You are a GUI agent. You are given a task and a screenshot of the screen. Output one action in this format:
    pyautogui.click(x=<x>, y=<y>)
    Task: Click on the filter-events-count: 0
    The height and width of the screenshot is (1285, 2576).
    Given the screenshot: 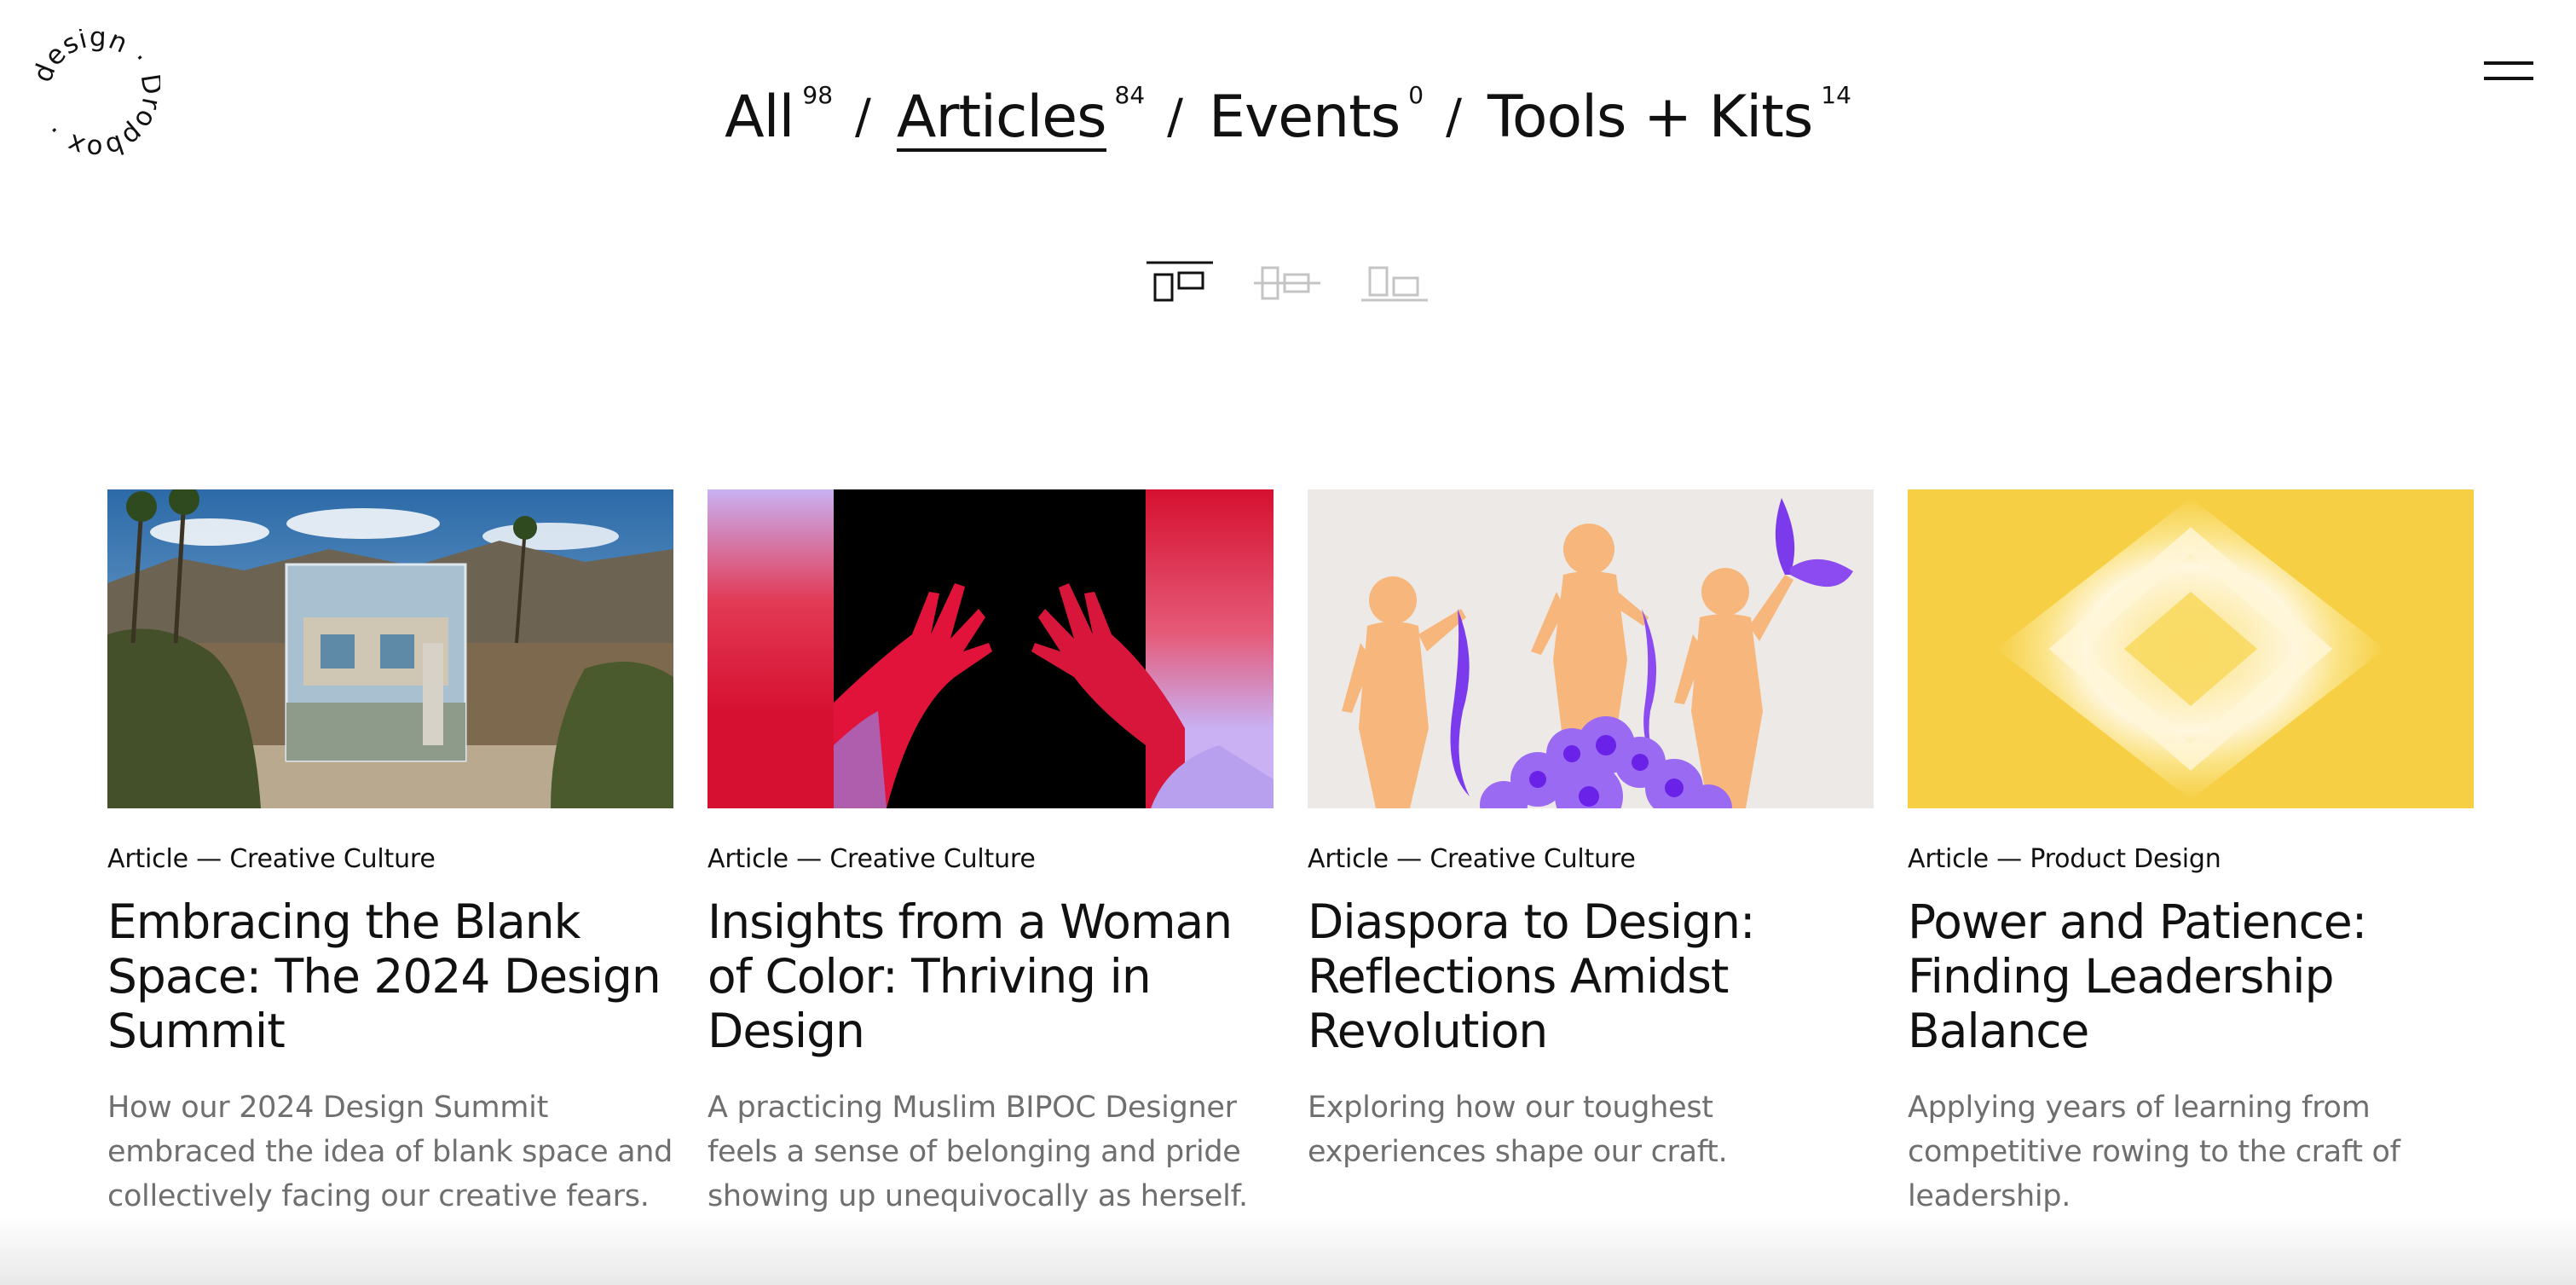 What is the action you would take?
    pyautogui.click(x=1416, y=95)
    